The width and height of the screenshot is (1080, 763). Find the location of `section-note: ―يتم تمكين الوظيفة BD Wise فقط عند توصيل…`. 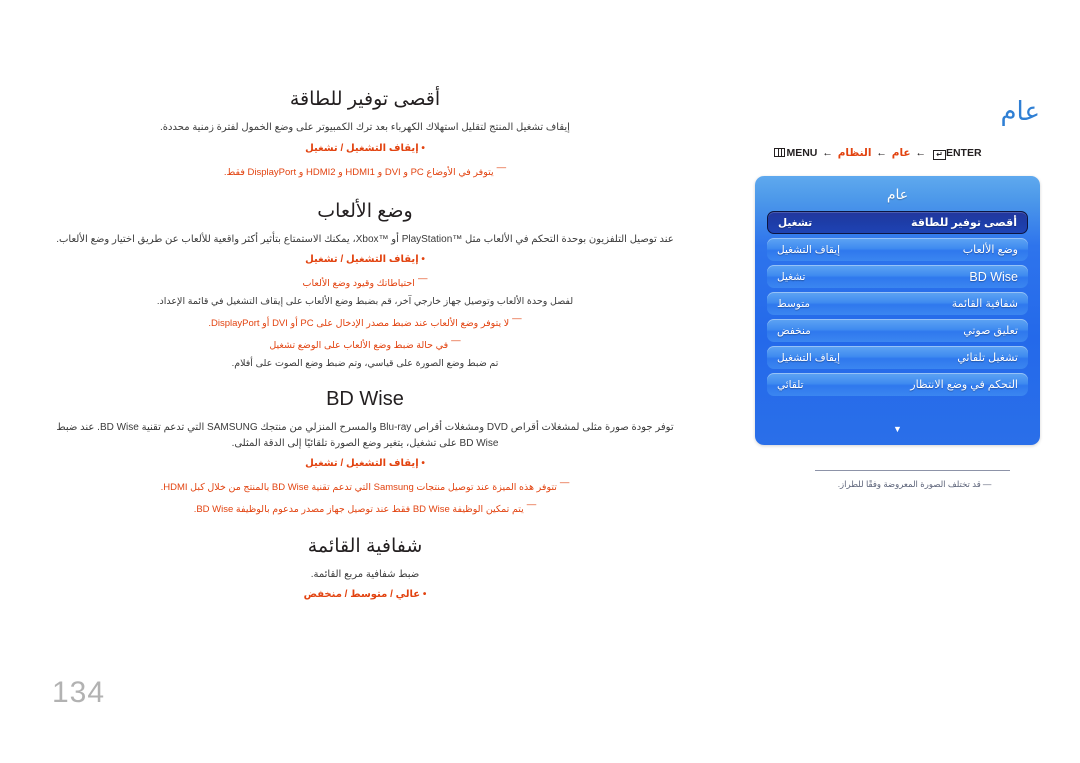

section-note: ―يتم تمكين الوظيفة BD Wise فقط عند توصيل… is located at coordinates (365, 507).